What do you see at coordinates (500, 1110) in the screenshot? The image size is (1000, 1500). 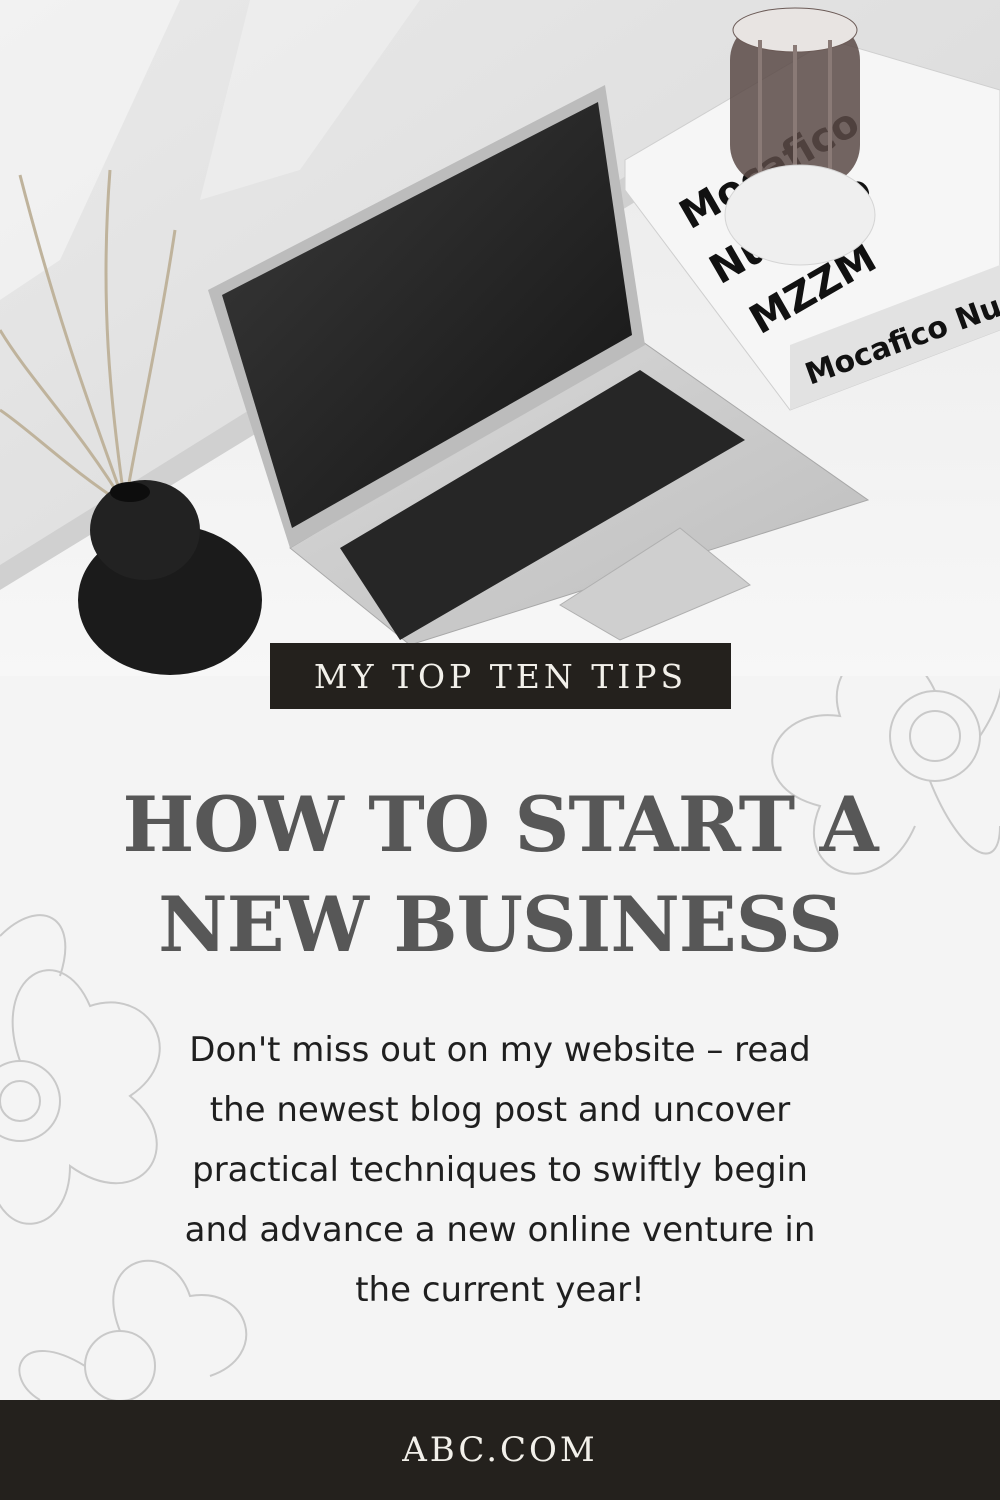 I see `description-line-2: the newest blog post and uncover` at bounding box center [500, 1110].